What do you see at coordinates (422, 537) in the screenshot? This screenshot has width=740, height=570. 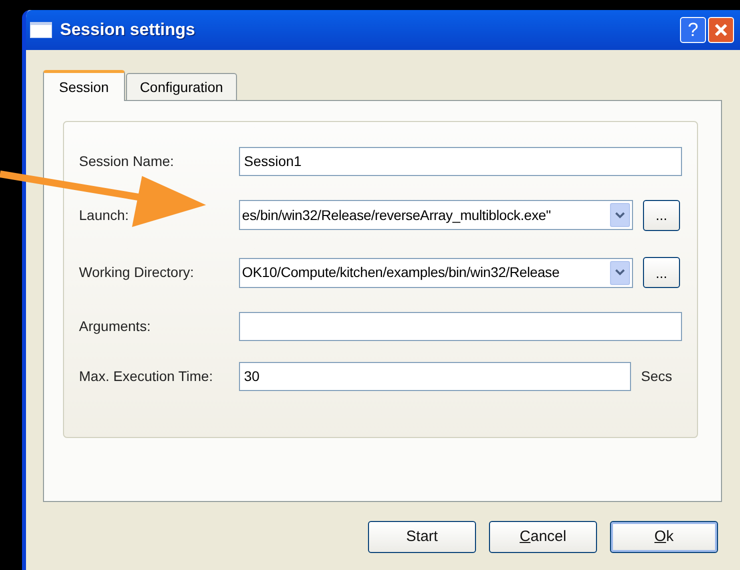 I see `dialog-button: Start` at bounding box center [422, 537].